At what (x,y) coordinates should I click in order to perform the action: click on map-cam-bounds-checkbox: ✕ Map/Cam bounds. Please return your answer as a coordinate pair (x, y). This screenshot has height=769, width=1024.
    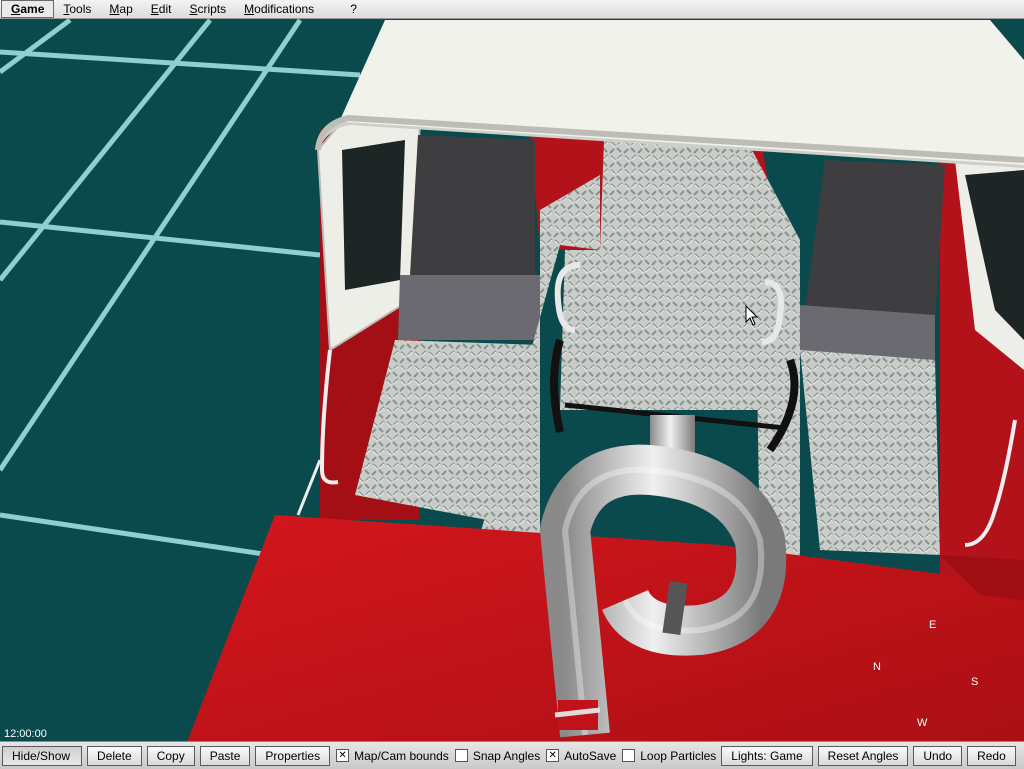
    Looking at the image, I should click on (392, 756).